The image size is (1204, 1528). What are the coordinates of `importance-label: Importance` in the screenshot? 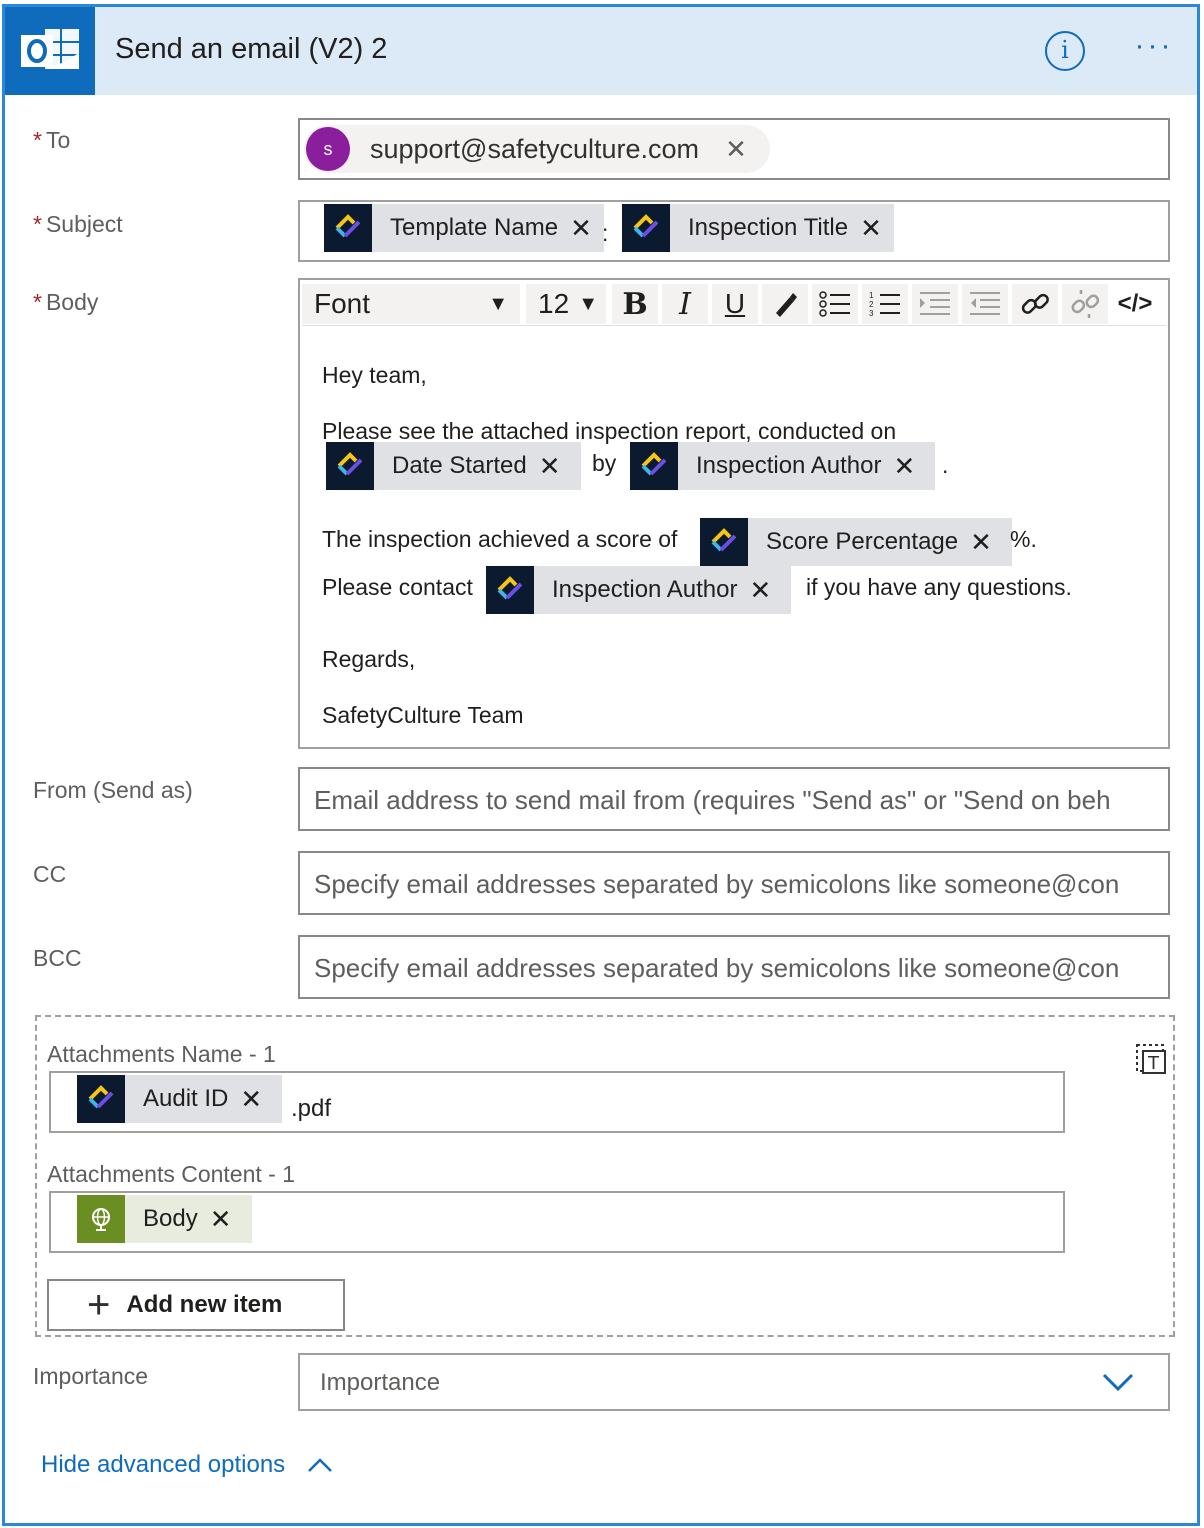 It's located at (91, 1376).